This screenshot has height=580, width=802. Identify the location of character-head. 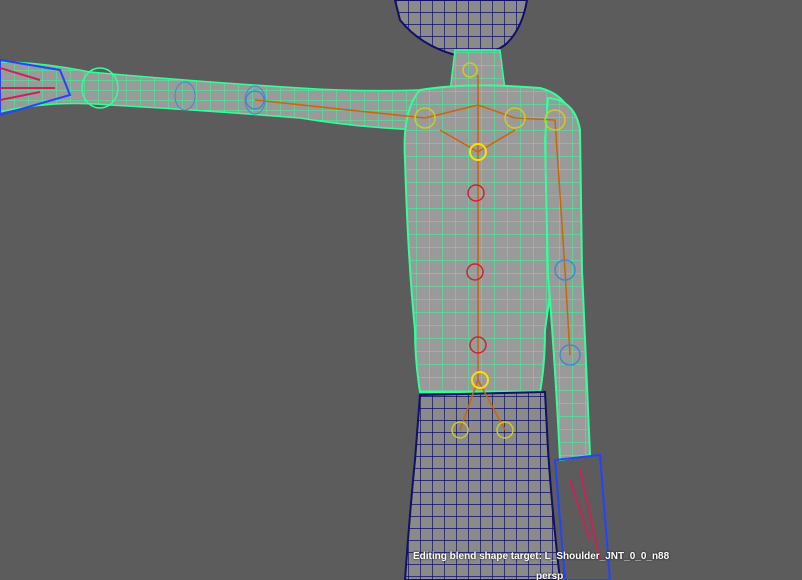
(461, 29).